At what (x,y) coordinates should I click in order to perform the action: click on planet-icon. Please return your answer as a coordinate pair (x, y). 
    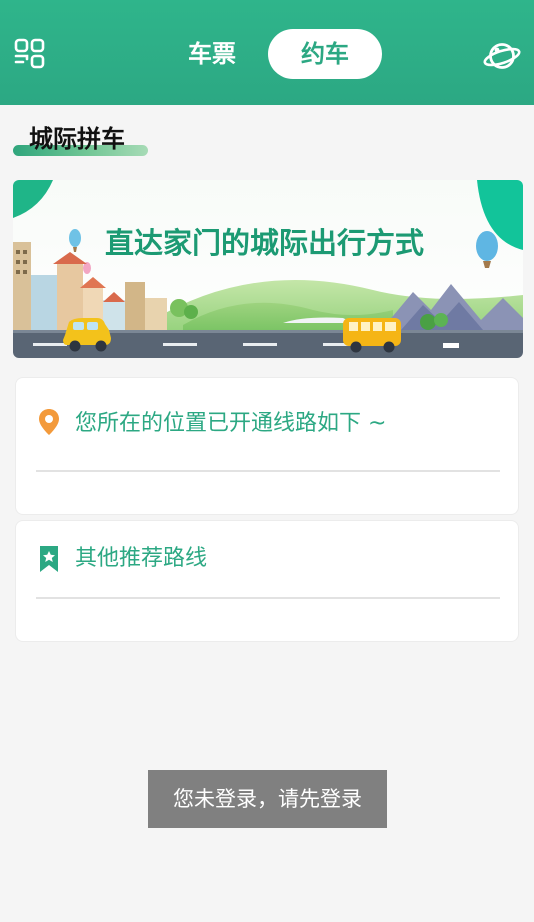
    Looking at the image, I should click on (502, 56).